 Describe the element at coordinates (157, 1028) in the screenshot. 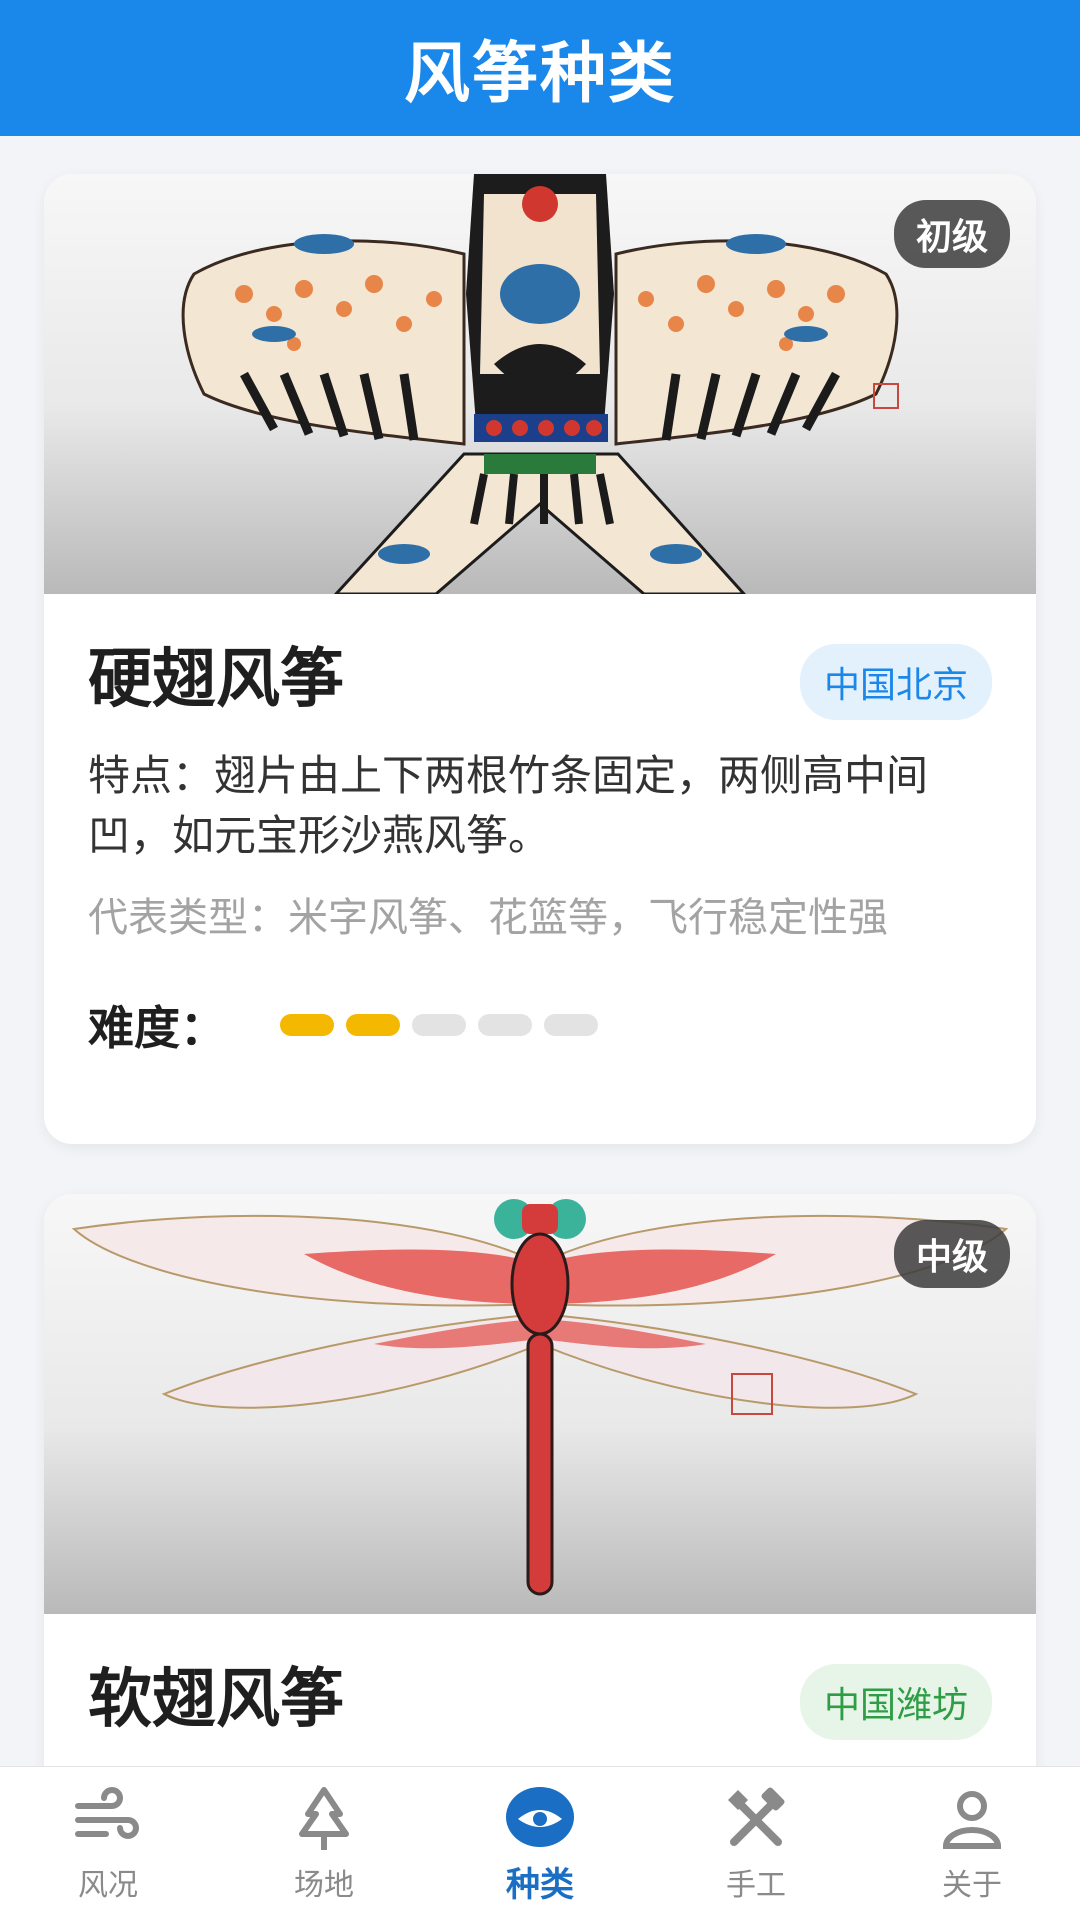

I see `difficulty-label: 难度：` at that location.